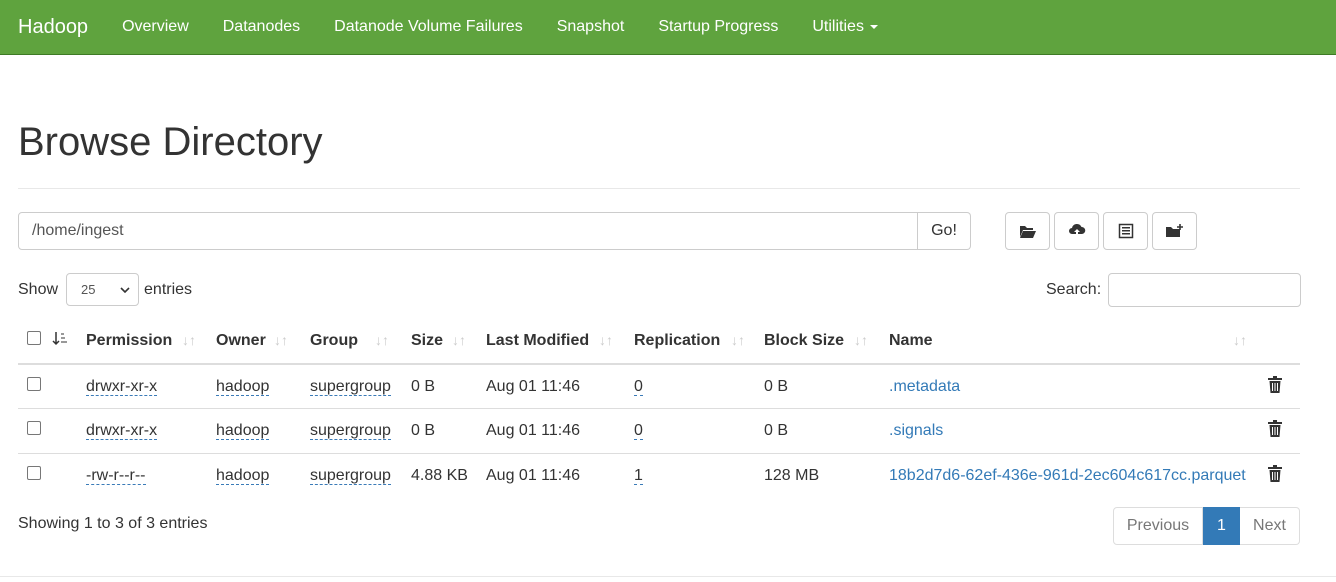  I want to click on header-actions, so click(1279, 341).